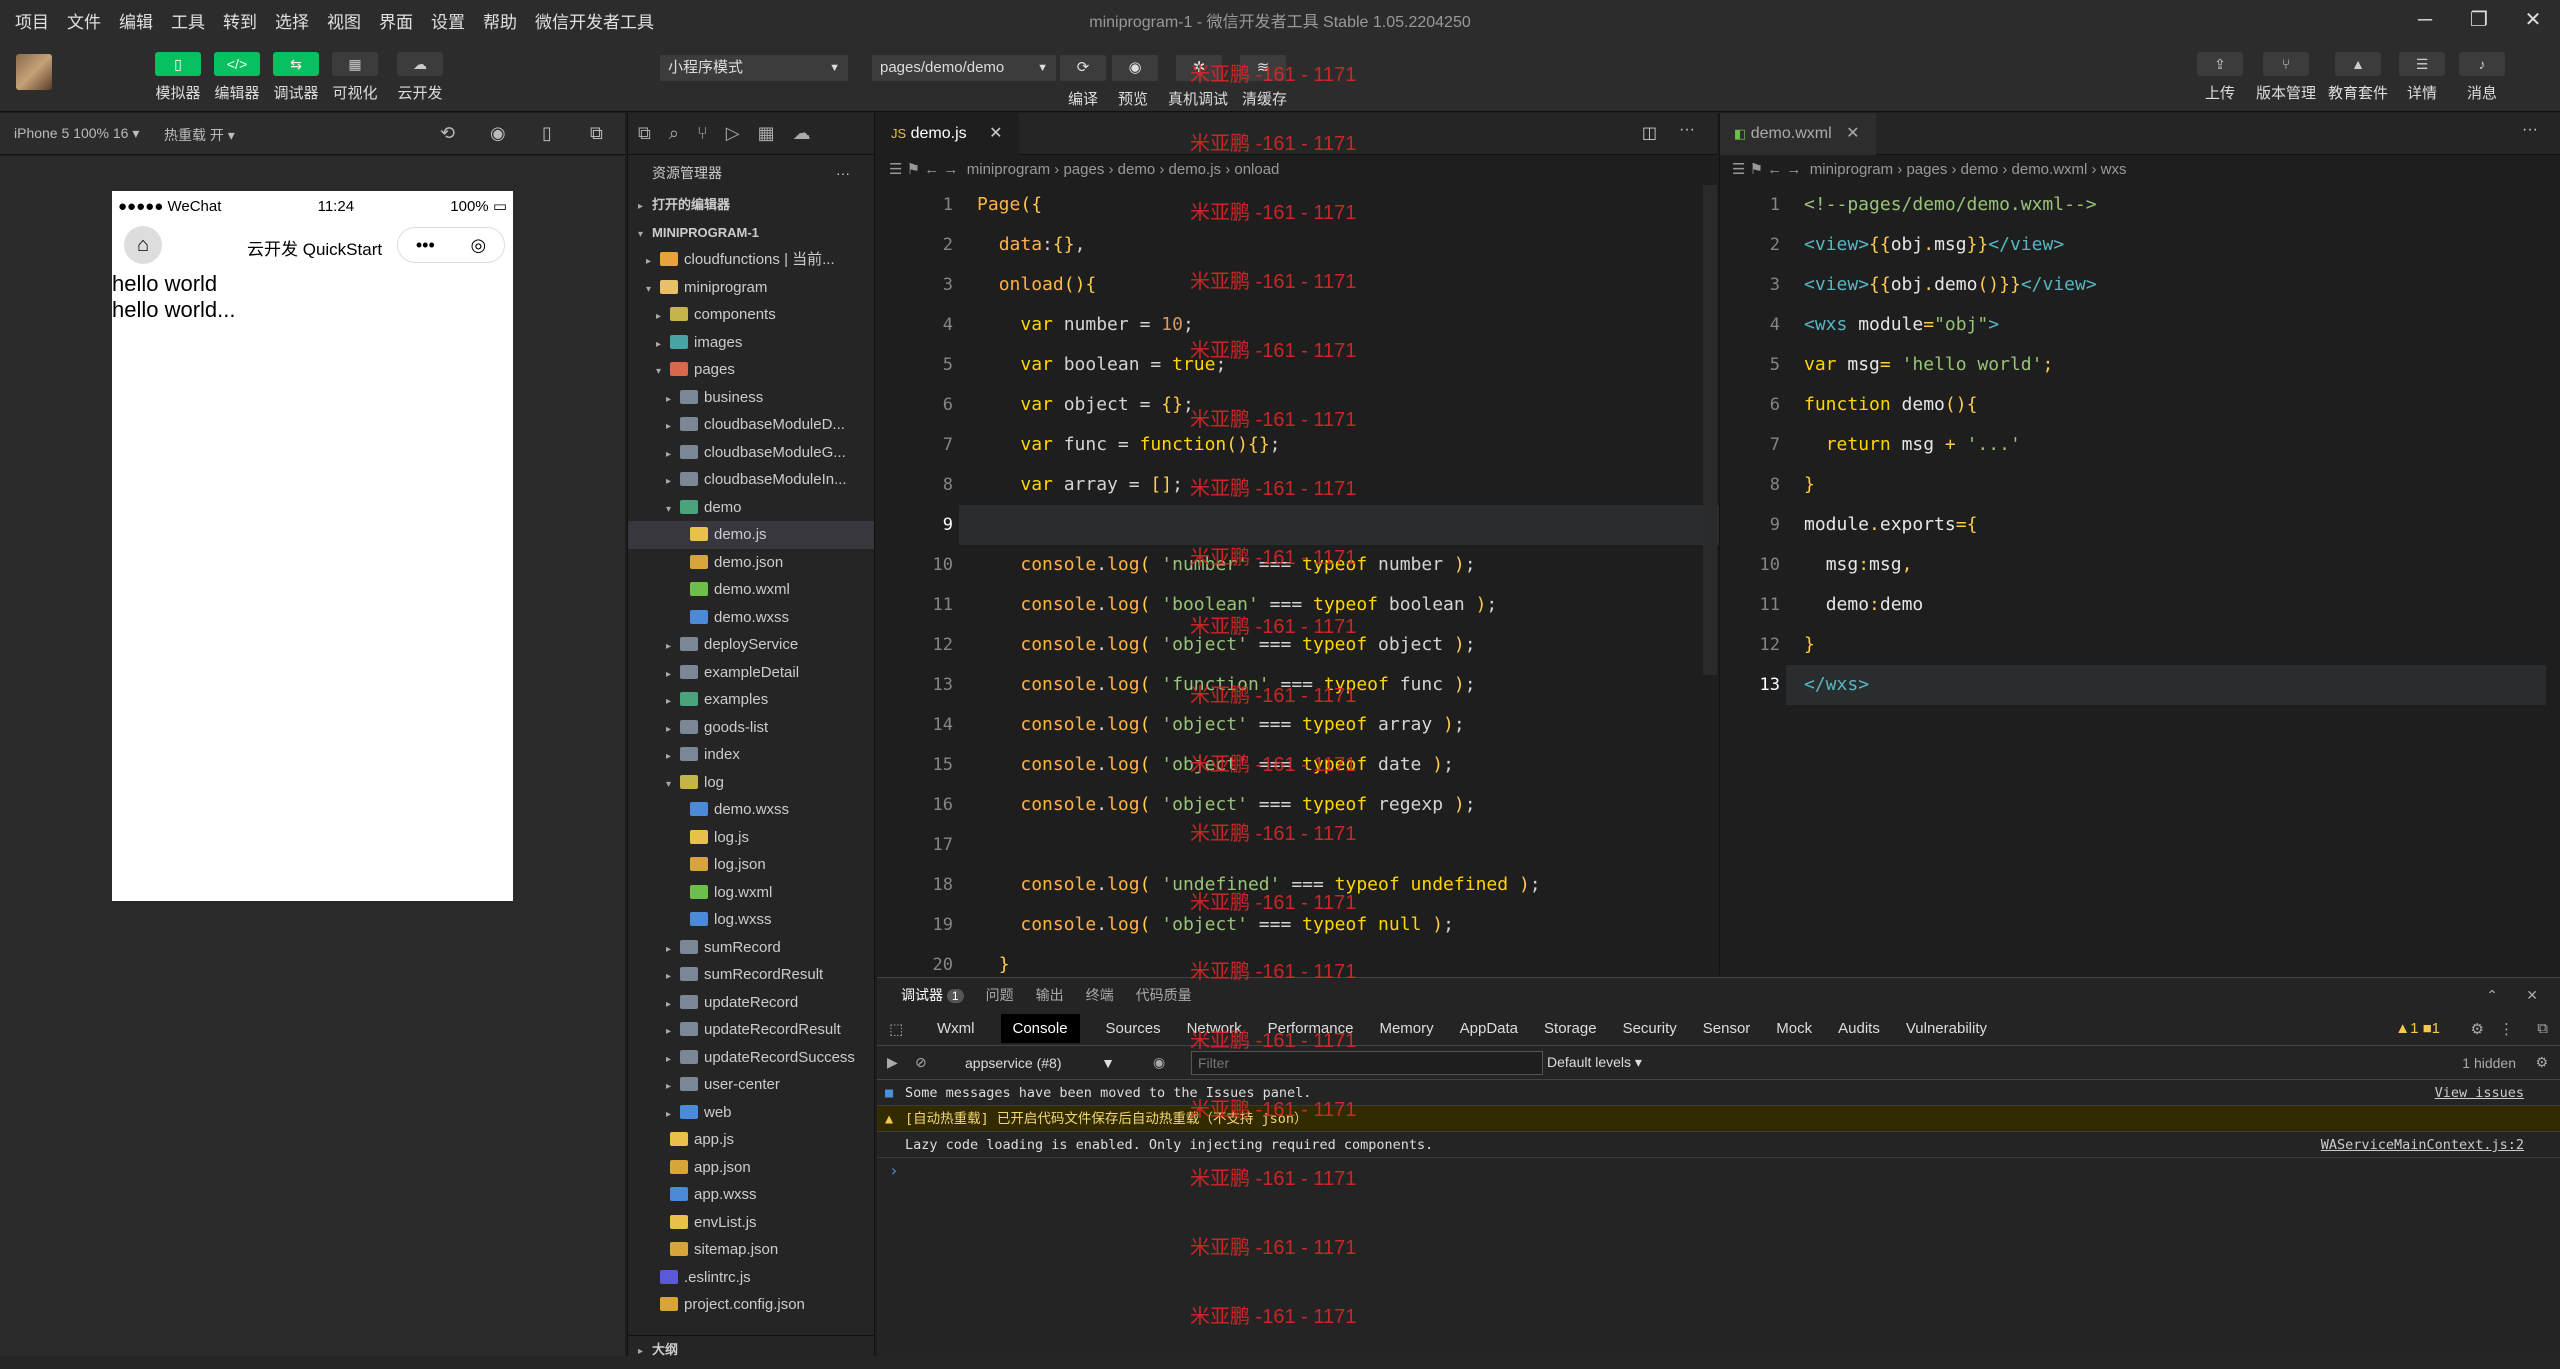 Image resolution: width=2560 pixels, height=1369 pixels. I want to click on capsule-menu: ••• ◎, so click(451, 245).